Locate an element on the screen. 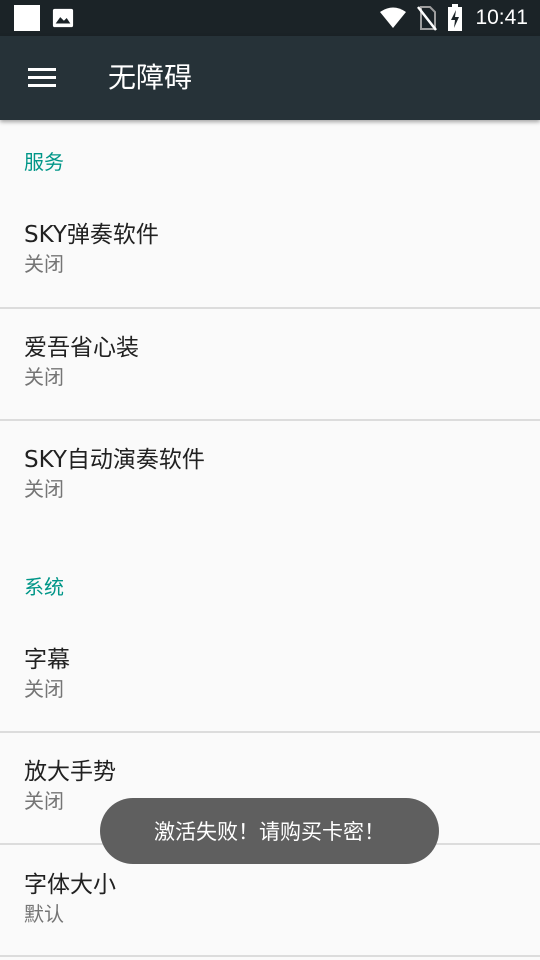  no-sim-icon is located at coordinates (427, 18).